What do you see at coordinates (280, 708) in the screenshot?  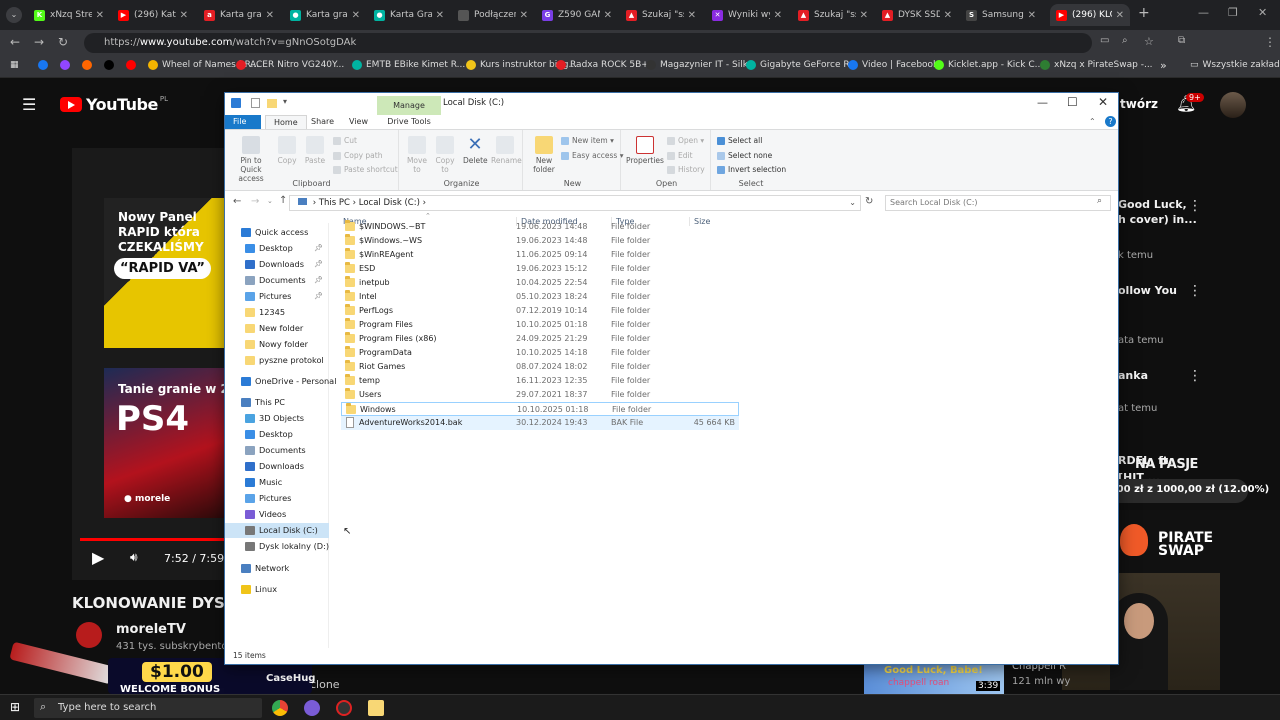 I see `chrome-icon` at bounding box center [280, 708].